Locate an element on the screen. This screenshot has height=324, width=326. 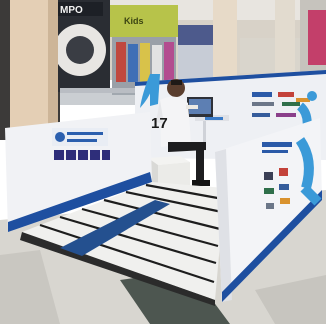
column-right is located at coordinates (285, 36).